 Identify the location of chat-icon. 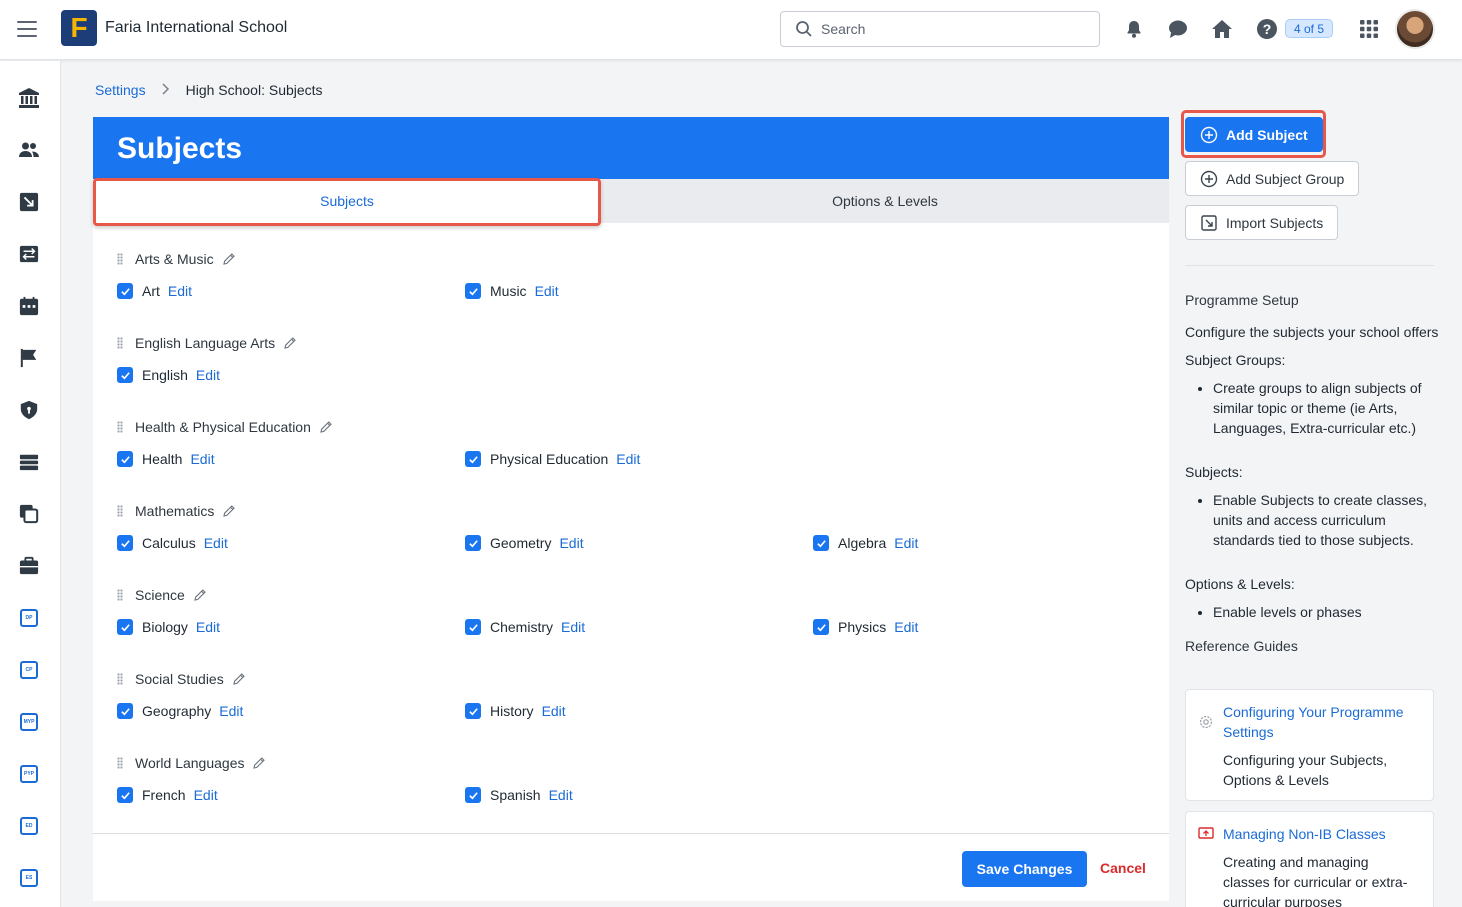
(1178, 29).